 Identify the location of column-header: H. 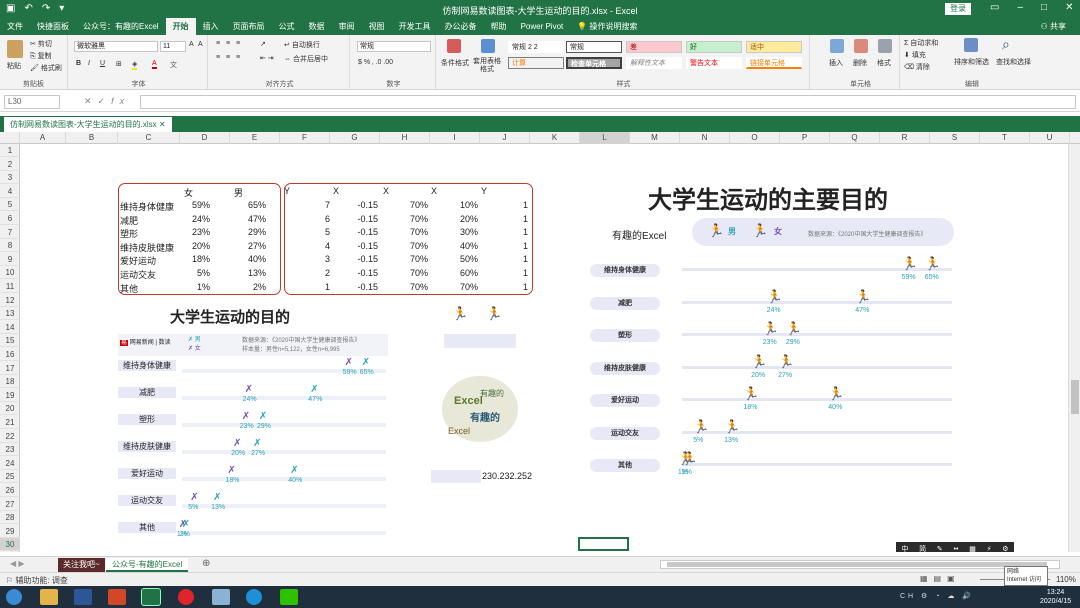
(405, 138).